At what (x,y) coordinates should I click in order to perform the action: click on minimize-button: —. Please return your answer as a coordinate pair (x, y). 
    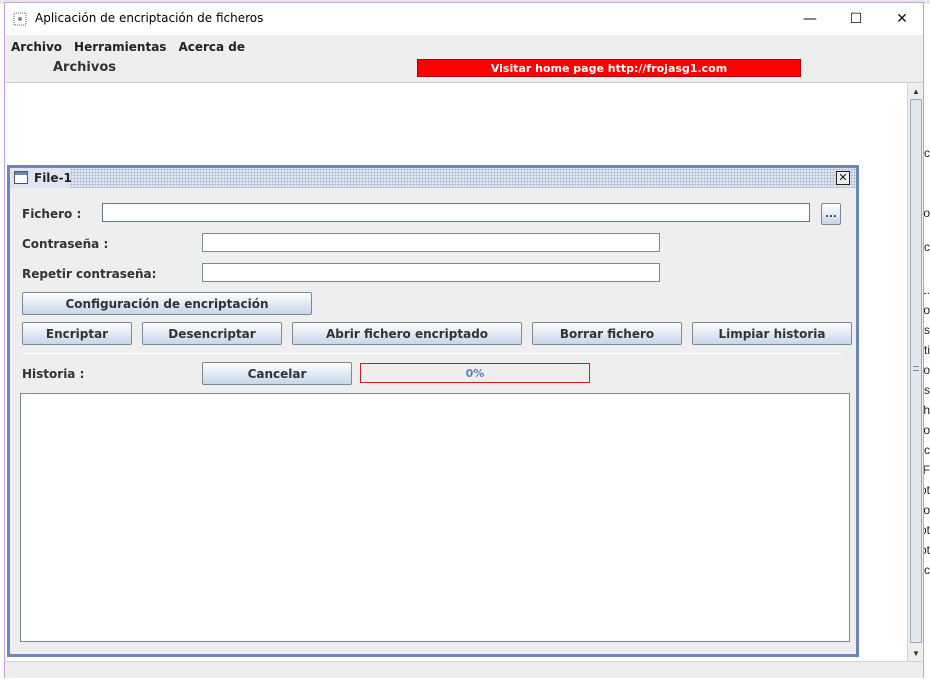
    Looking at the image, I should click on (810, 19).